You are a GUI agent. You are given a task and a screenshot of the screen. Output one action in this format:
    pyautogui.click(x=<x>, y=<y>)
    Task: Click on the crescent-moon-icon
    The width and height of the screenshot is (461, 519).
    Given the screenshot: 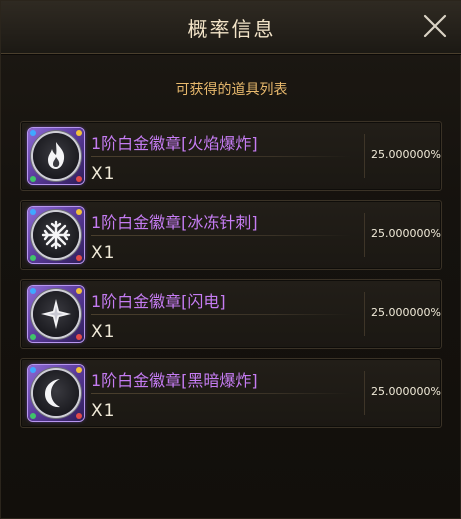 What is the action you would take?
    pyautogui.click(x=52, y=393)
    